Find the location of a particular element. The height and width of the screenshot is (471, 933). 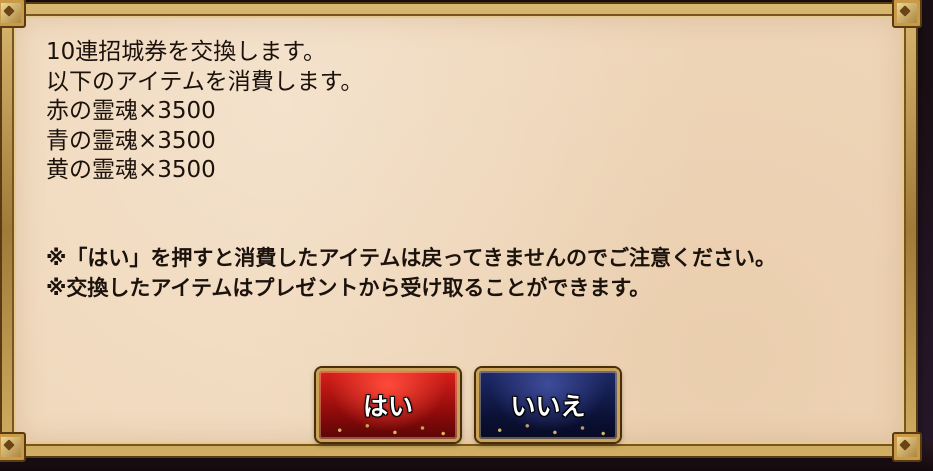

yes-button-label: はい is located at coordinates (387, 406).